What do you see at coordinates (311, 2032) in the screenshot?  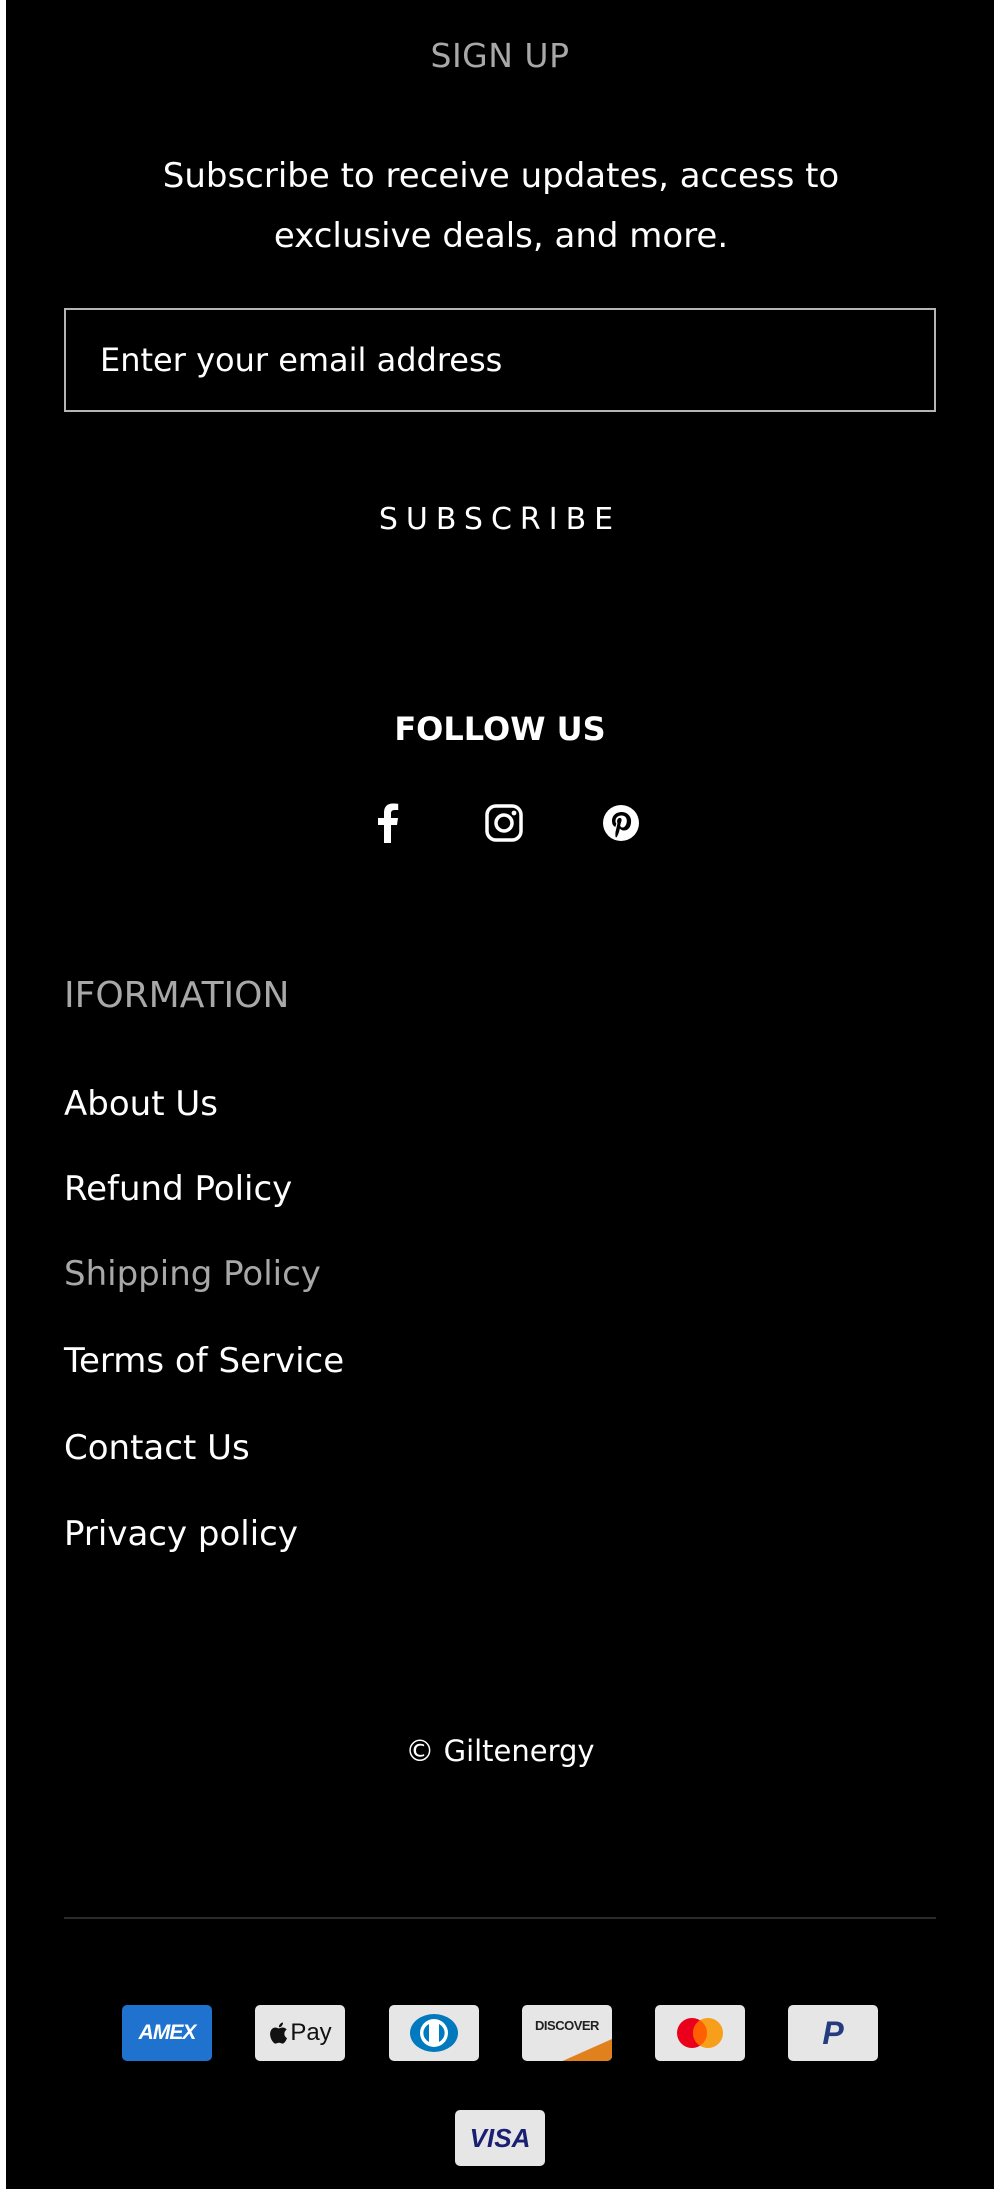 I see `apple-pay-label: Pay` at bounding box center [311, 2032].